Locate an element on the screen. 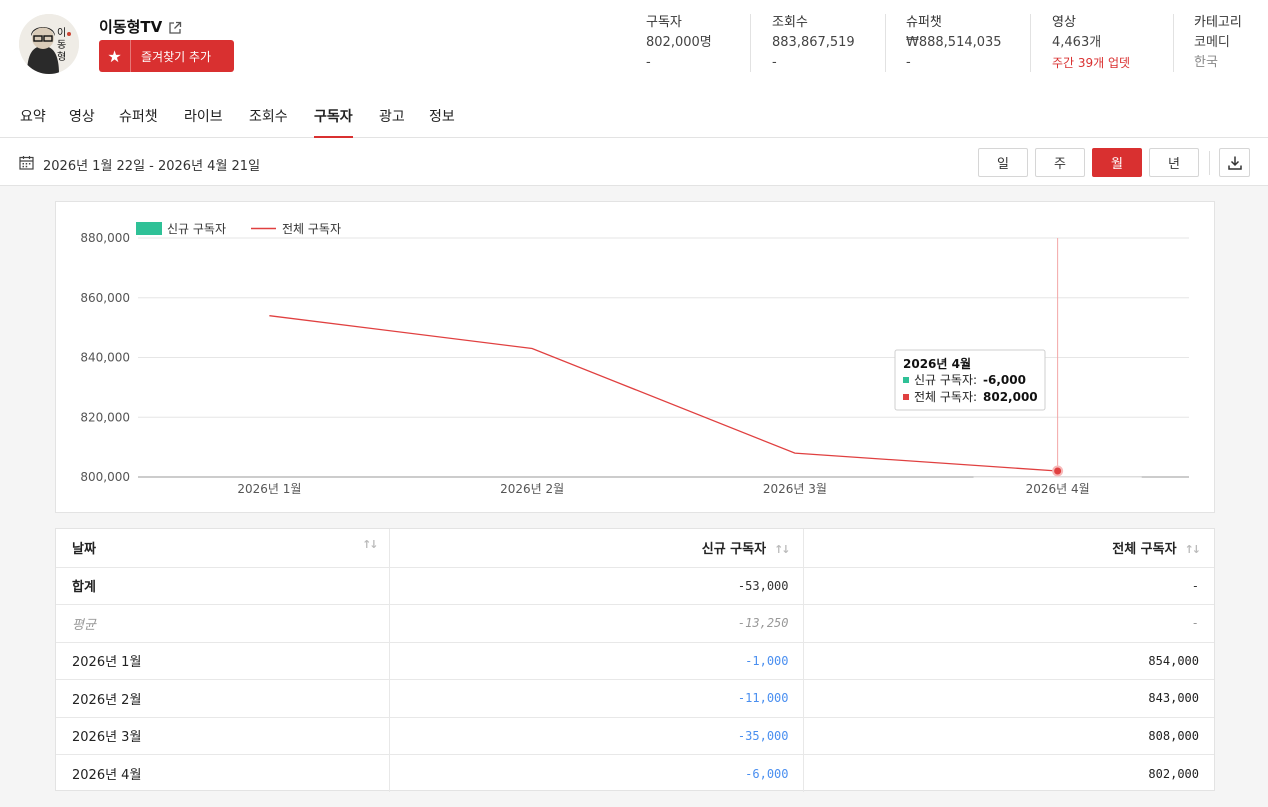 The height and width of the screenshot is (807, 1268). y-tick-label: 800,000 is located at coordinates (105, 477).